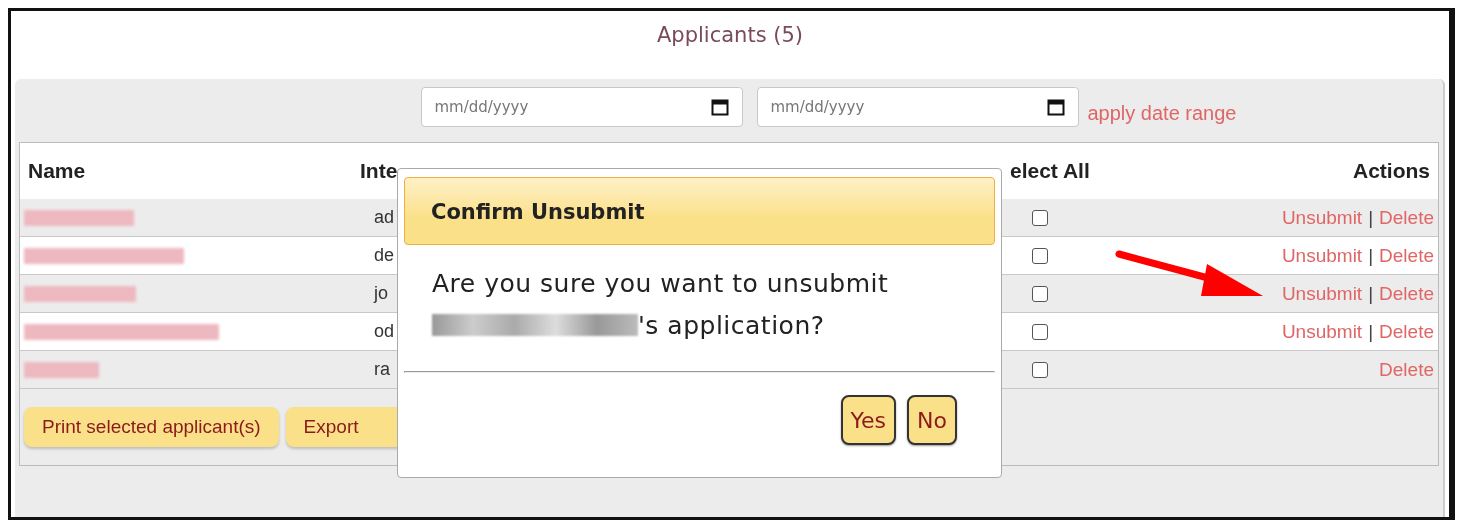  I want to click on column-header: Inte, so click(379, 171).